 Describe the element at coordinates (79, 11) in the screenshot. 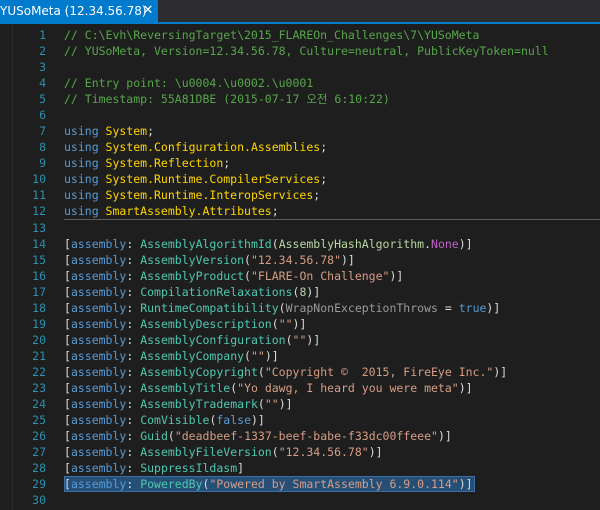

I see `document-tab: YUSoMeta (12.34.56.78) ✕` at that location.